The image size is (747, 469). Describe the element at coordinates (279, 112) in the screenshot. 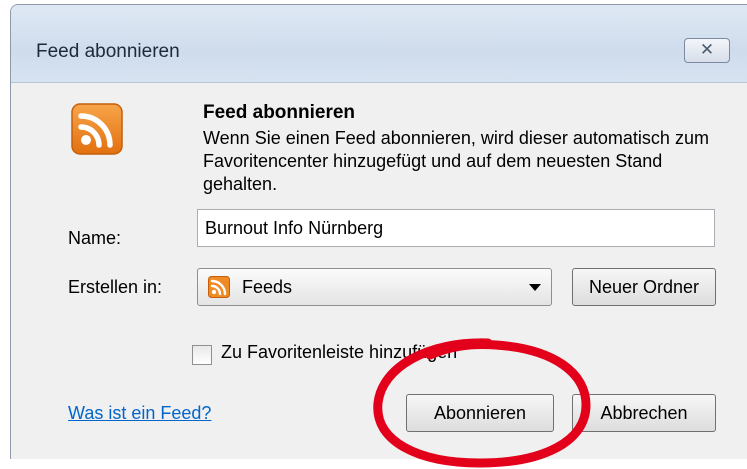

I see `dialog-heading: Feed abonnieren` at that location.